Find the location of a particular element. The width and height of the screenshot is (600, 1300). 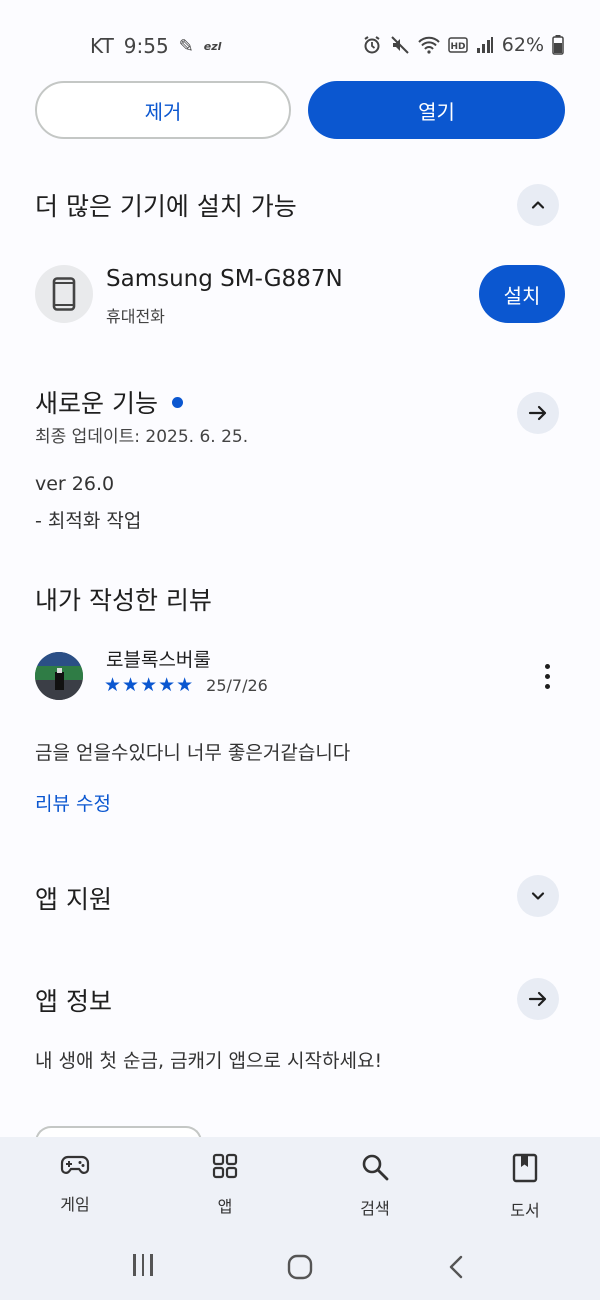

more-vert-icon is located at coordinates (547, 676).